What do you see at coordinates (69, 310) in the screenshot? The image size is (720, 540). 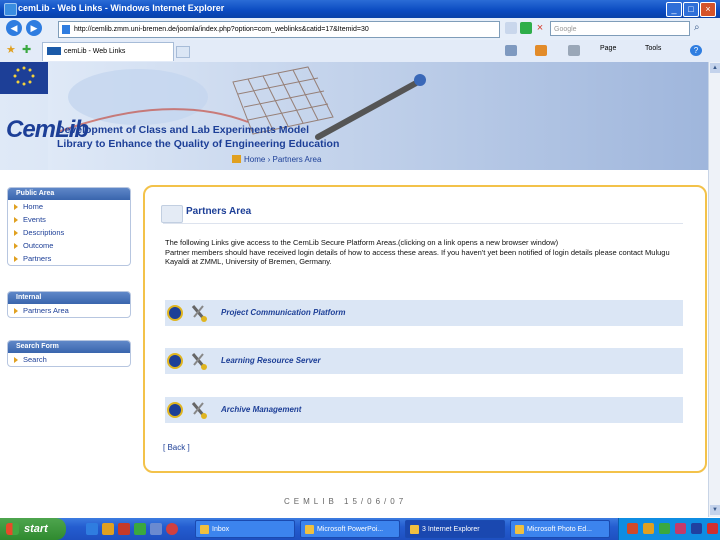 I see `sidebar-item-partners-area: Partners Area` at bounding box center [69, 310].